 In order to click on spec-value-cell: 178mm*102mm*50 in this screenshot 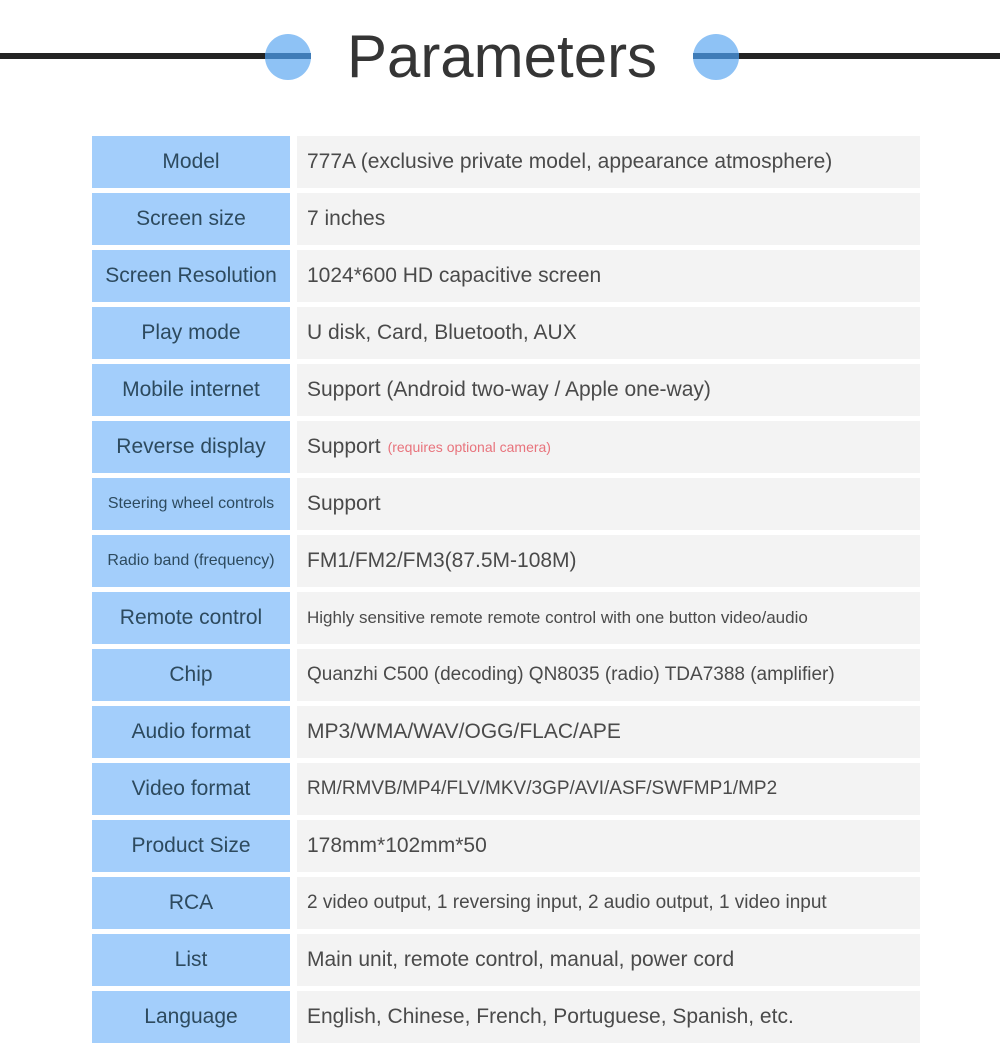, I will do `click(608, 846)`.